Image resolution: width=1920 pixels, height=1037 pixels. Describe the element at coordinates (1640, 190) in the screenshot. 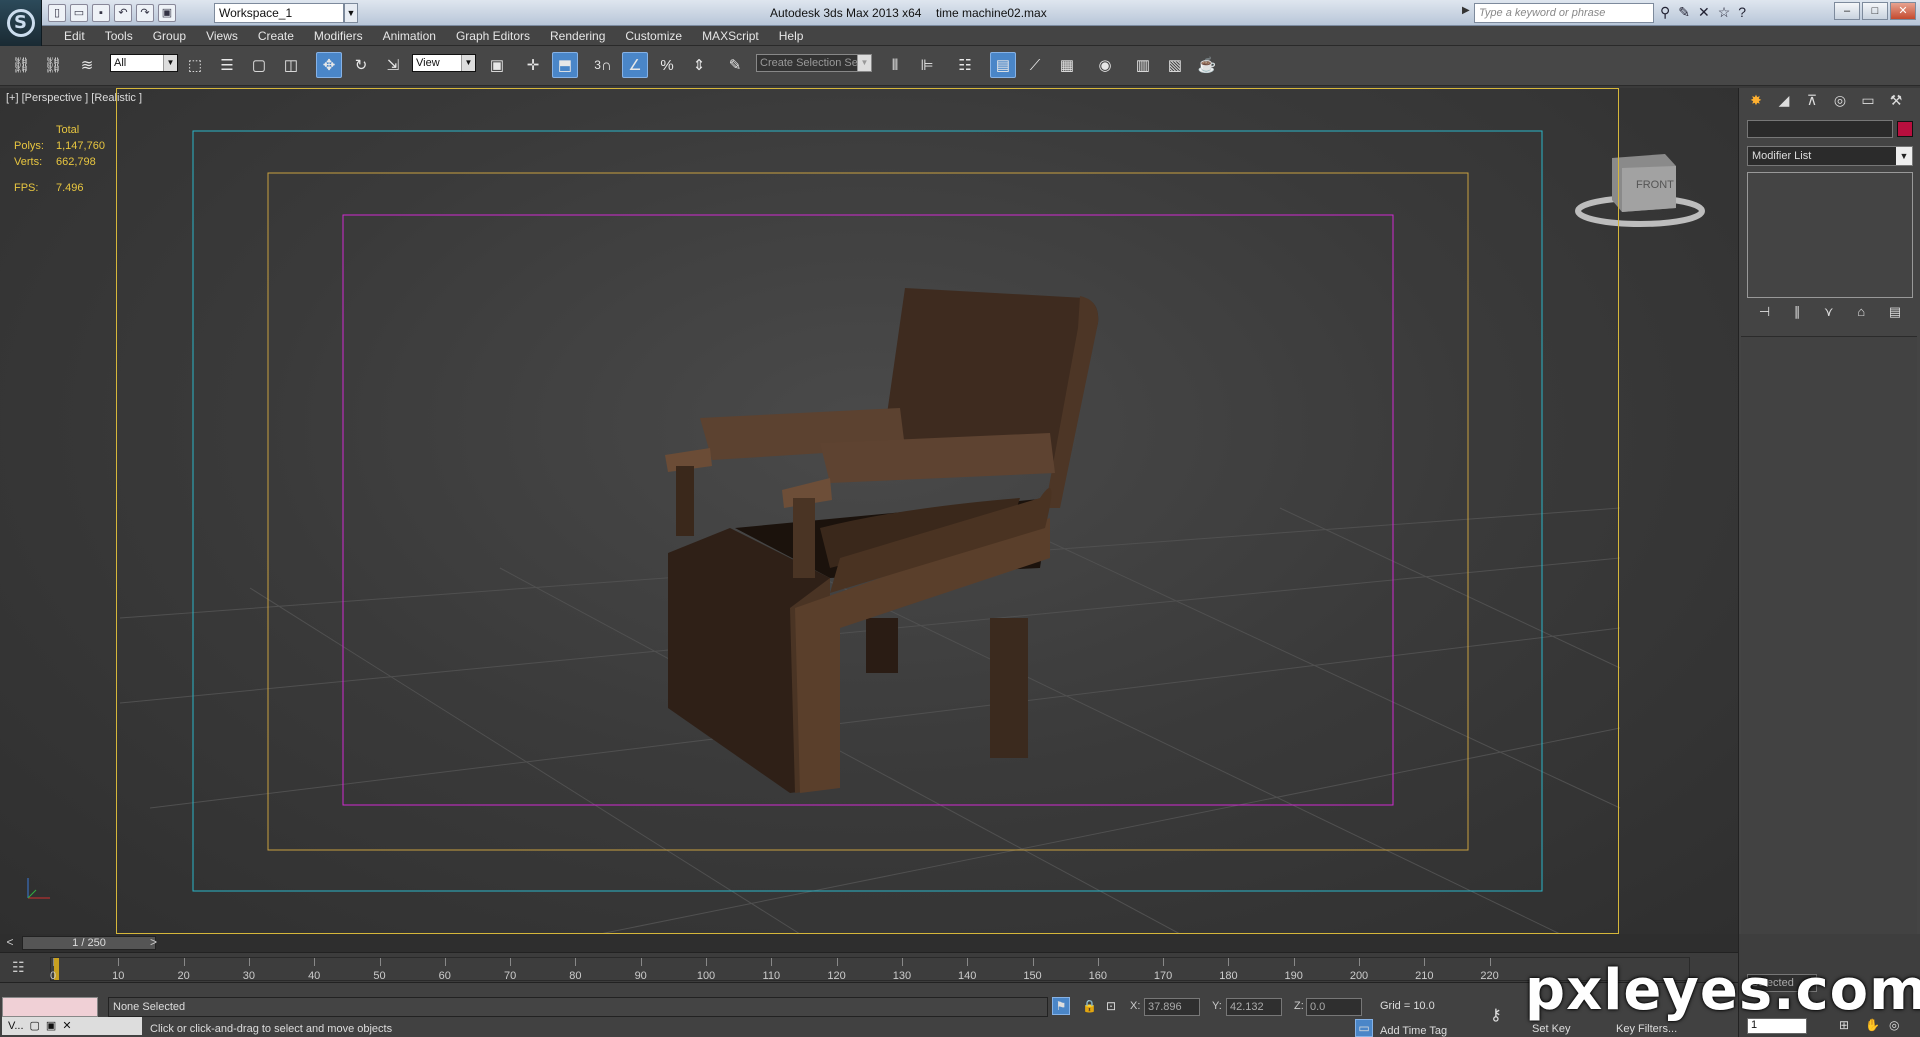

I see `viewcube: FRONT` at that location.